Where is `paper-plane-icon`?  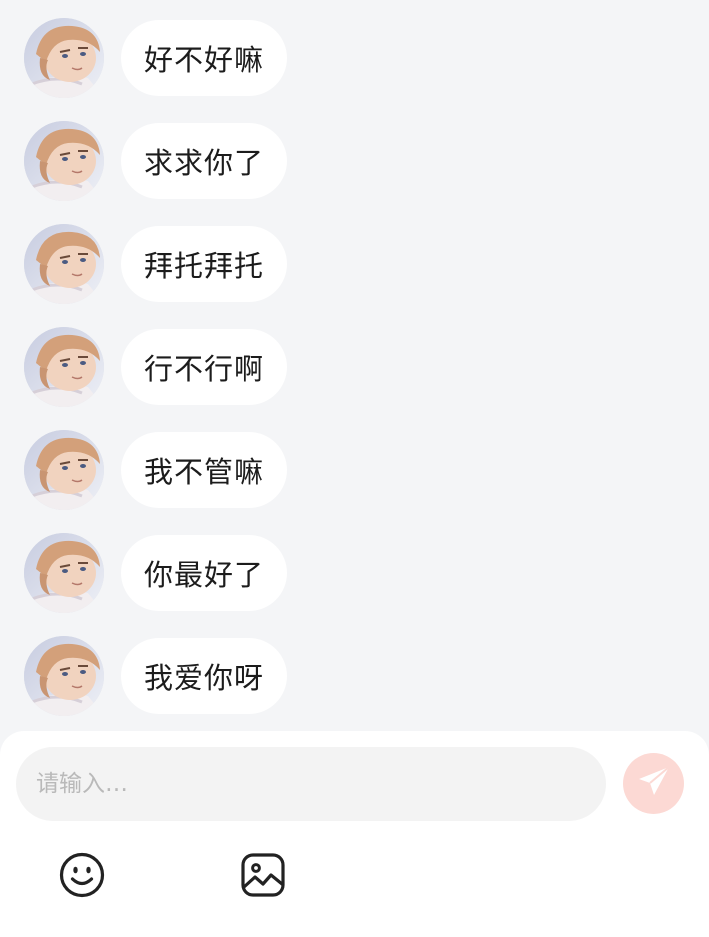
paper-plane-icon is located at coordinates (654, 784).